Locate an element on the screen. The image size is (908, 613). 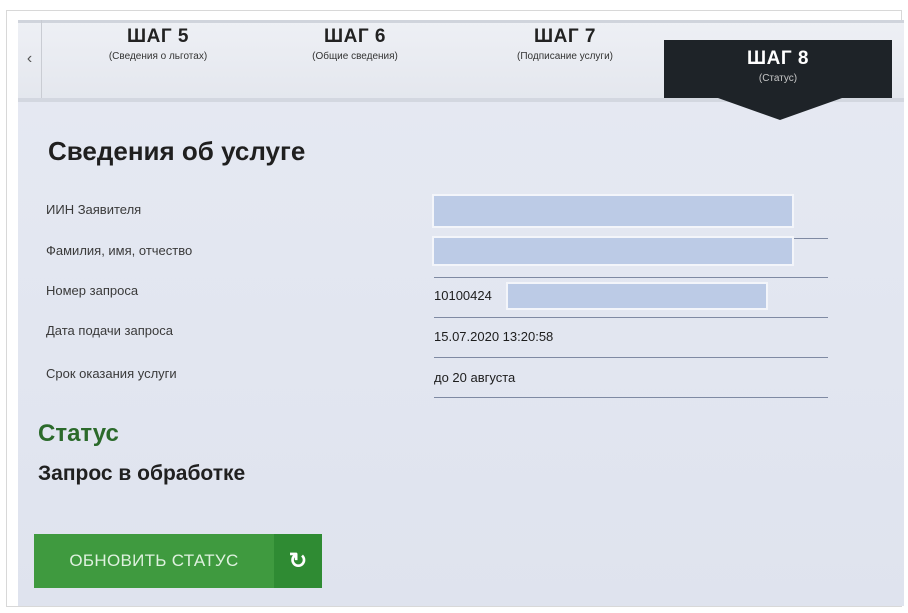
refresh-status-label: ОБНОВИТЬ СТАТУС is located at coordinates (154, 561).